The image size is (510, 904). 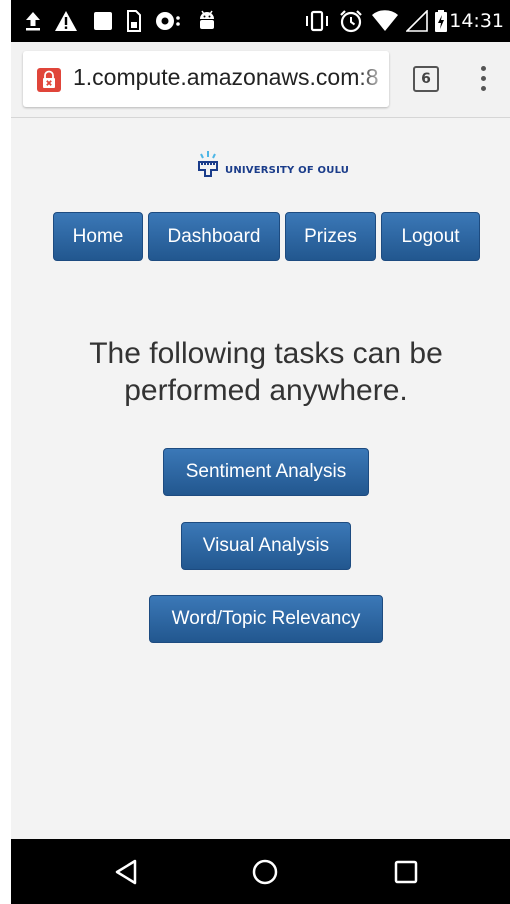 What do you see at coordinates (226, 77) in the screenshot?
I see `url-text: 1.compute.amazonaws.com:8` at bounding box center [226, 77].